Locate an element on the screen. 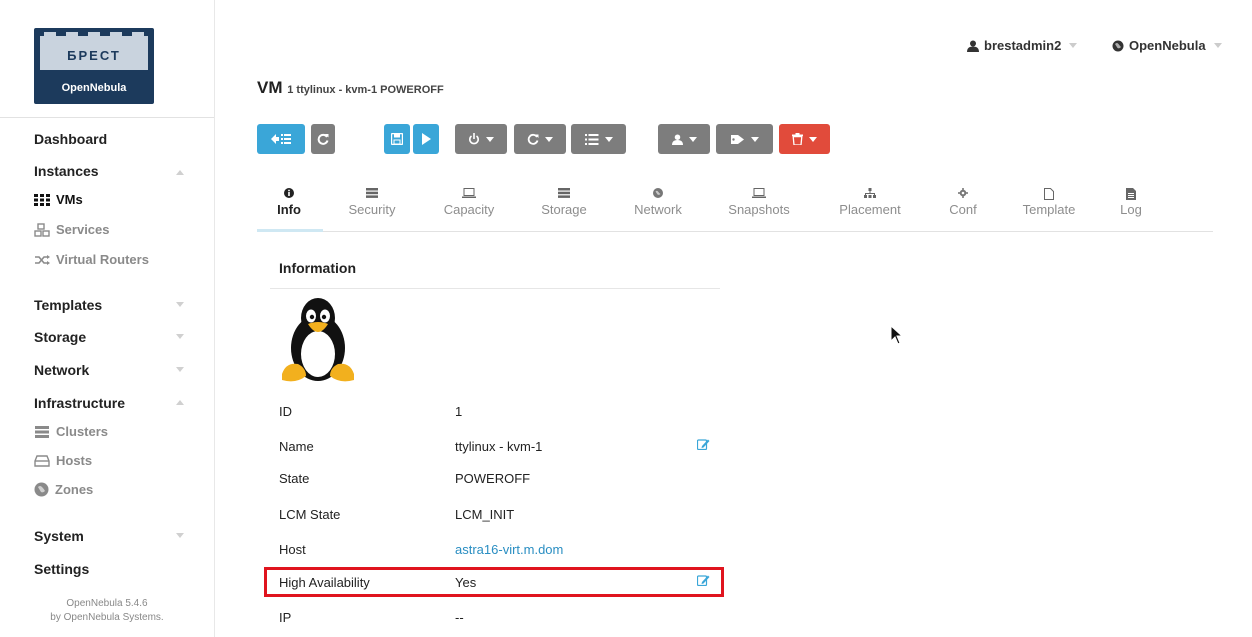 This screenshot has height=637, width=1252. play-button is located at coordinates (426, 139).